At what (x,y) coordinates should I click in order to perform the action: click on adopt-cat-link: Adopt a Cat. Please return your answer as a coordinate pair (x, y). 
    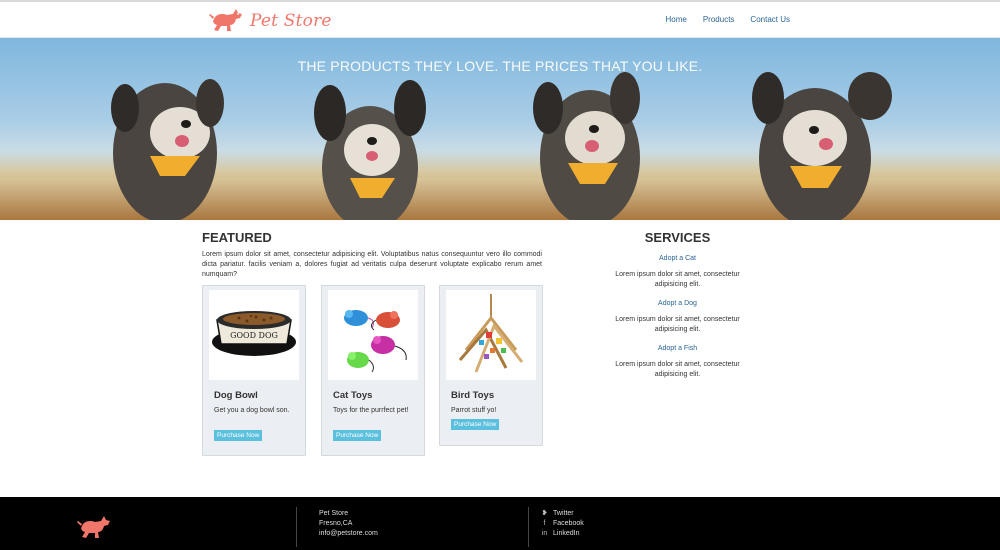
    Looking at the image, I should click on (677, 258).